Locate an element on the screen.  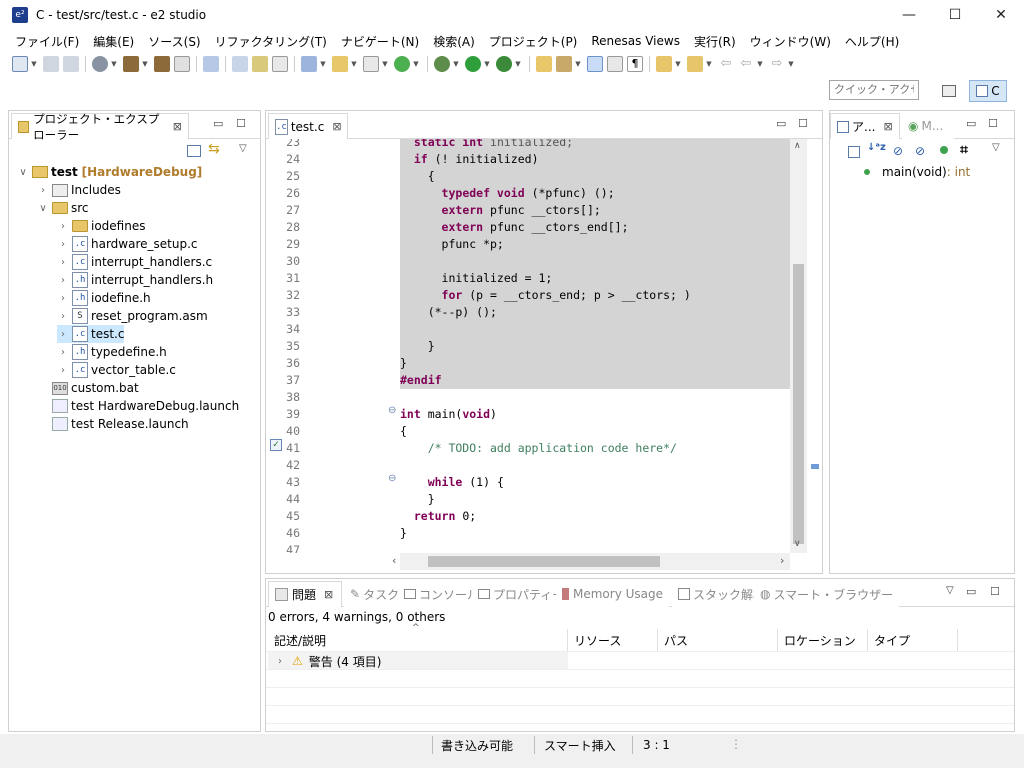
link-editor-icon: ⇆ is located at coordinates (214, 149).